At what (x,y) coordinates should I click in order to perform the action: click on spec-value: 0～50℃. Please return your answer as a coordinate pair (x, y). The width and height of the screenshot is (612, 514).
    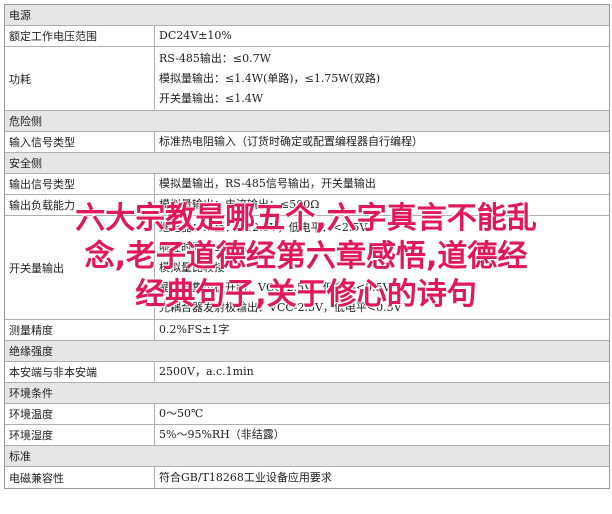
    Looking at the image, I should click on (181, 413).